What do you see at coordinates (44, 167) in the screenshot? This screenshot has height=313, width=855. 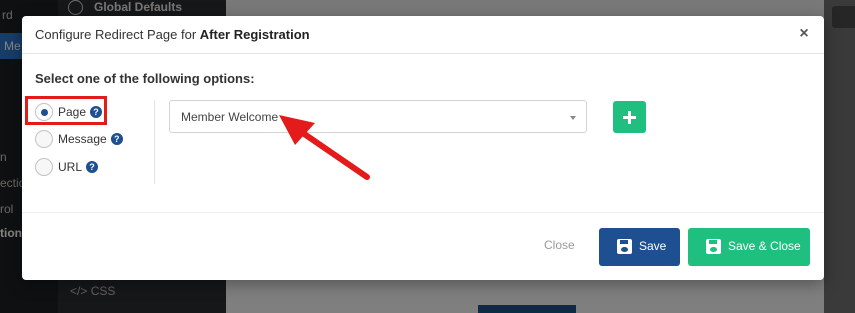 I see `radio-url` at bounding box center [44, 167].